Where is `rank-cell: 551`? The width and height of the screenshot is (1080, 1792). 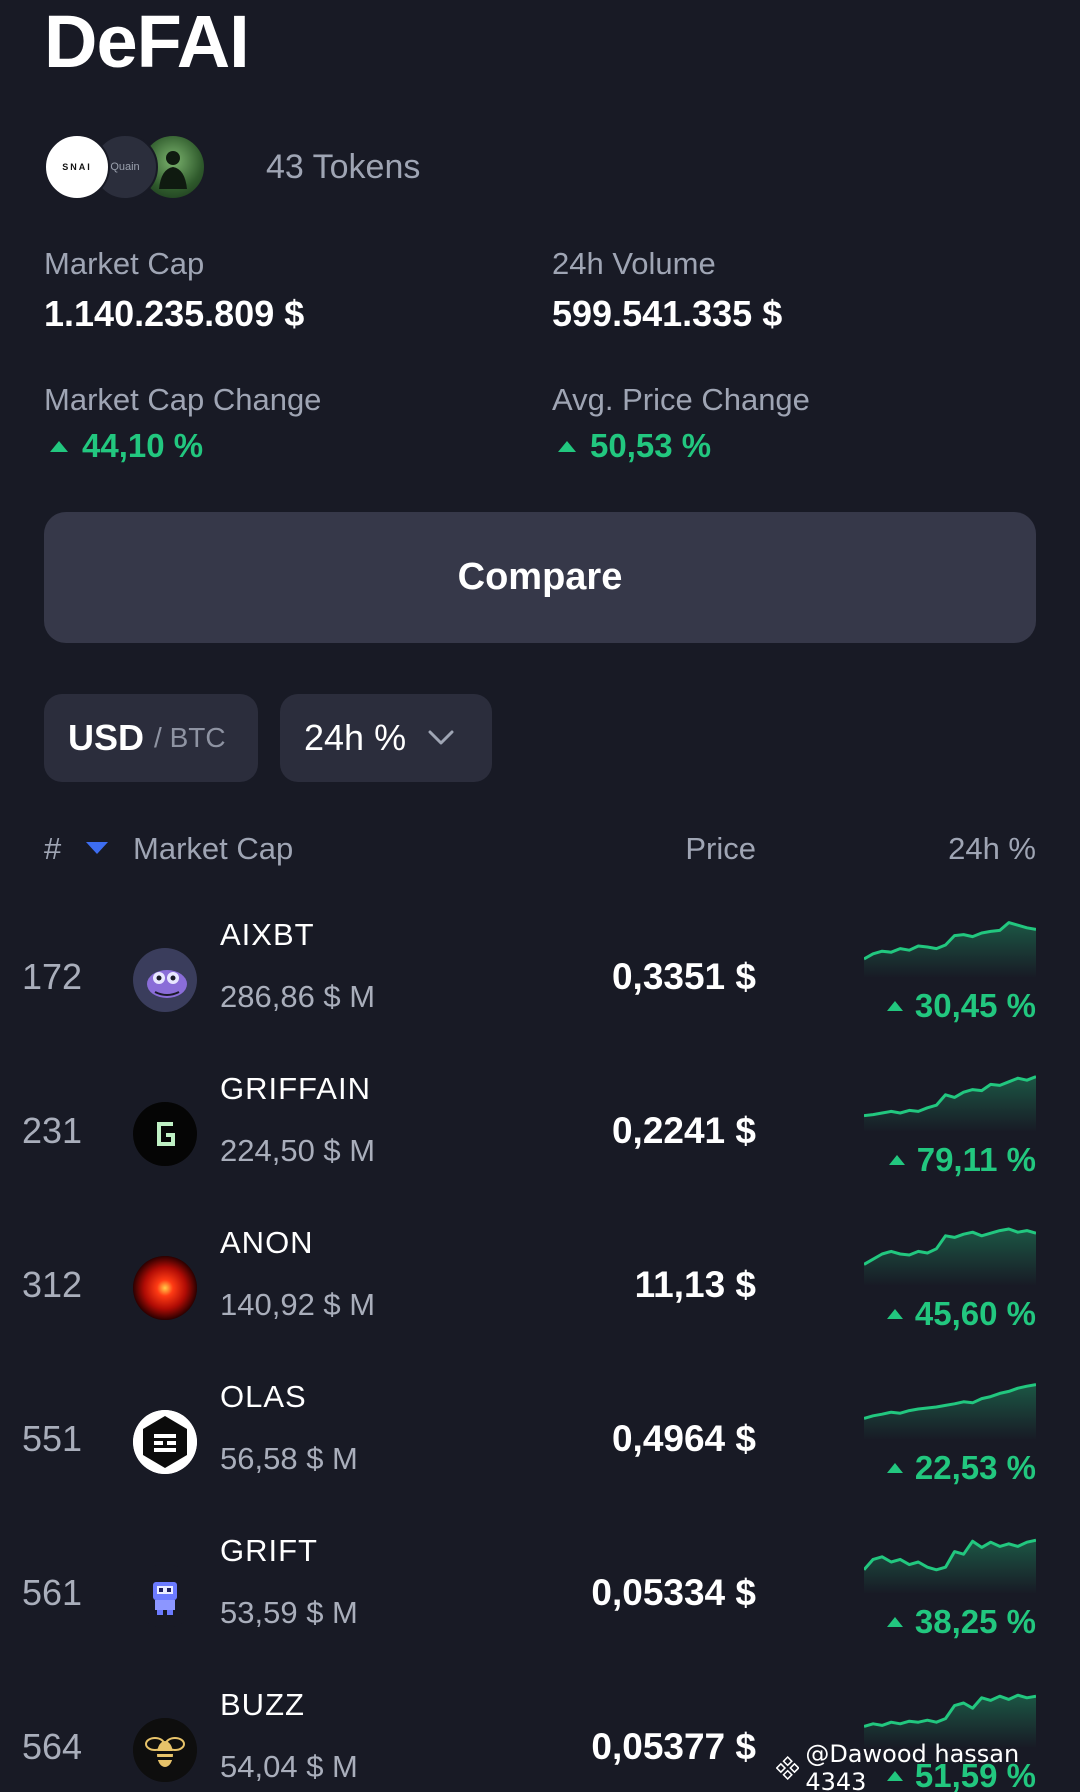 rank-cell: 551 is located at coordinates (52, 1438).